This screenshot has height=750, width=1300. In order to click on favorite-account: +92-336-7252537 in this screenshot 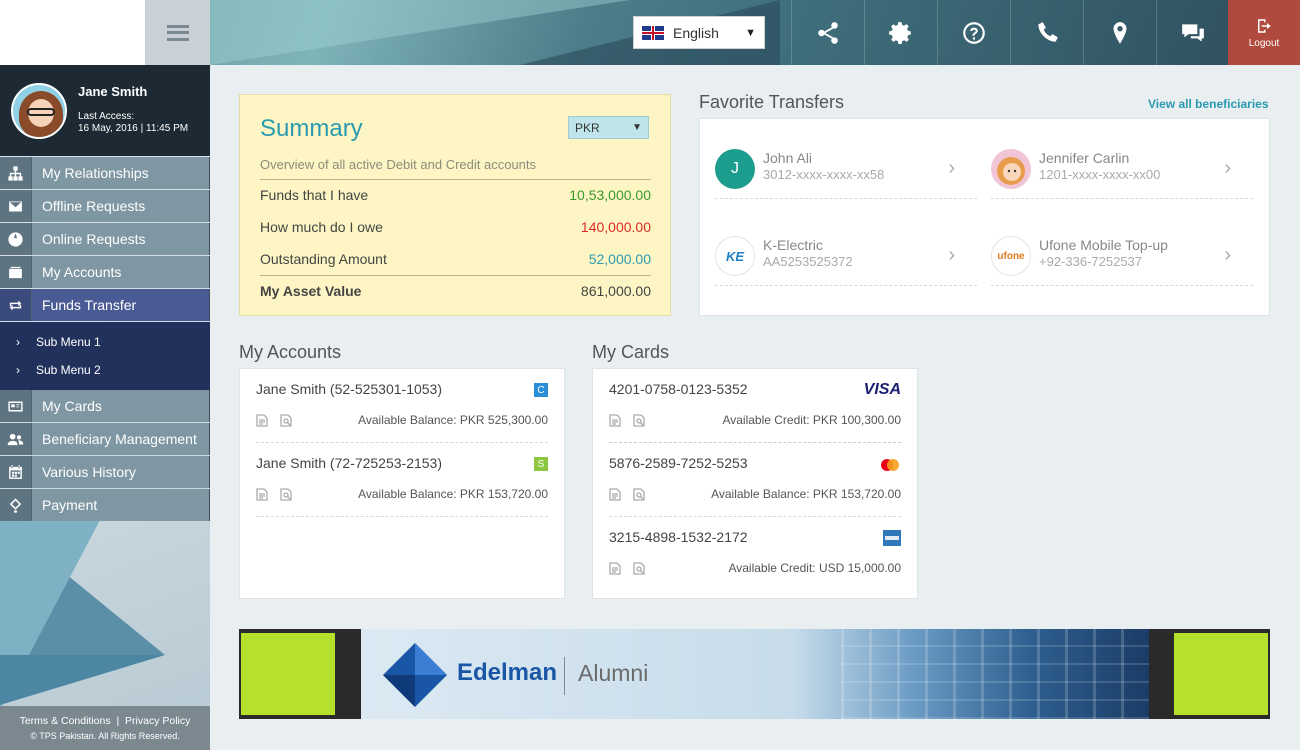, I will do `click(1091, 261)`.